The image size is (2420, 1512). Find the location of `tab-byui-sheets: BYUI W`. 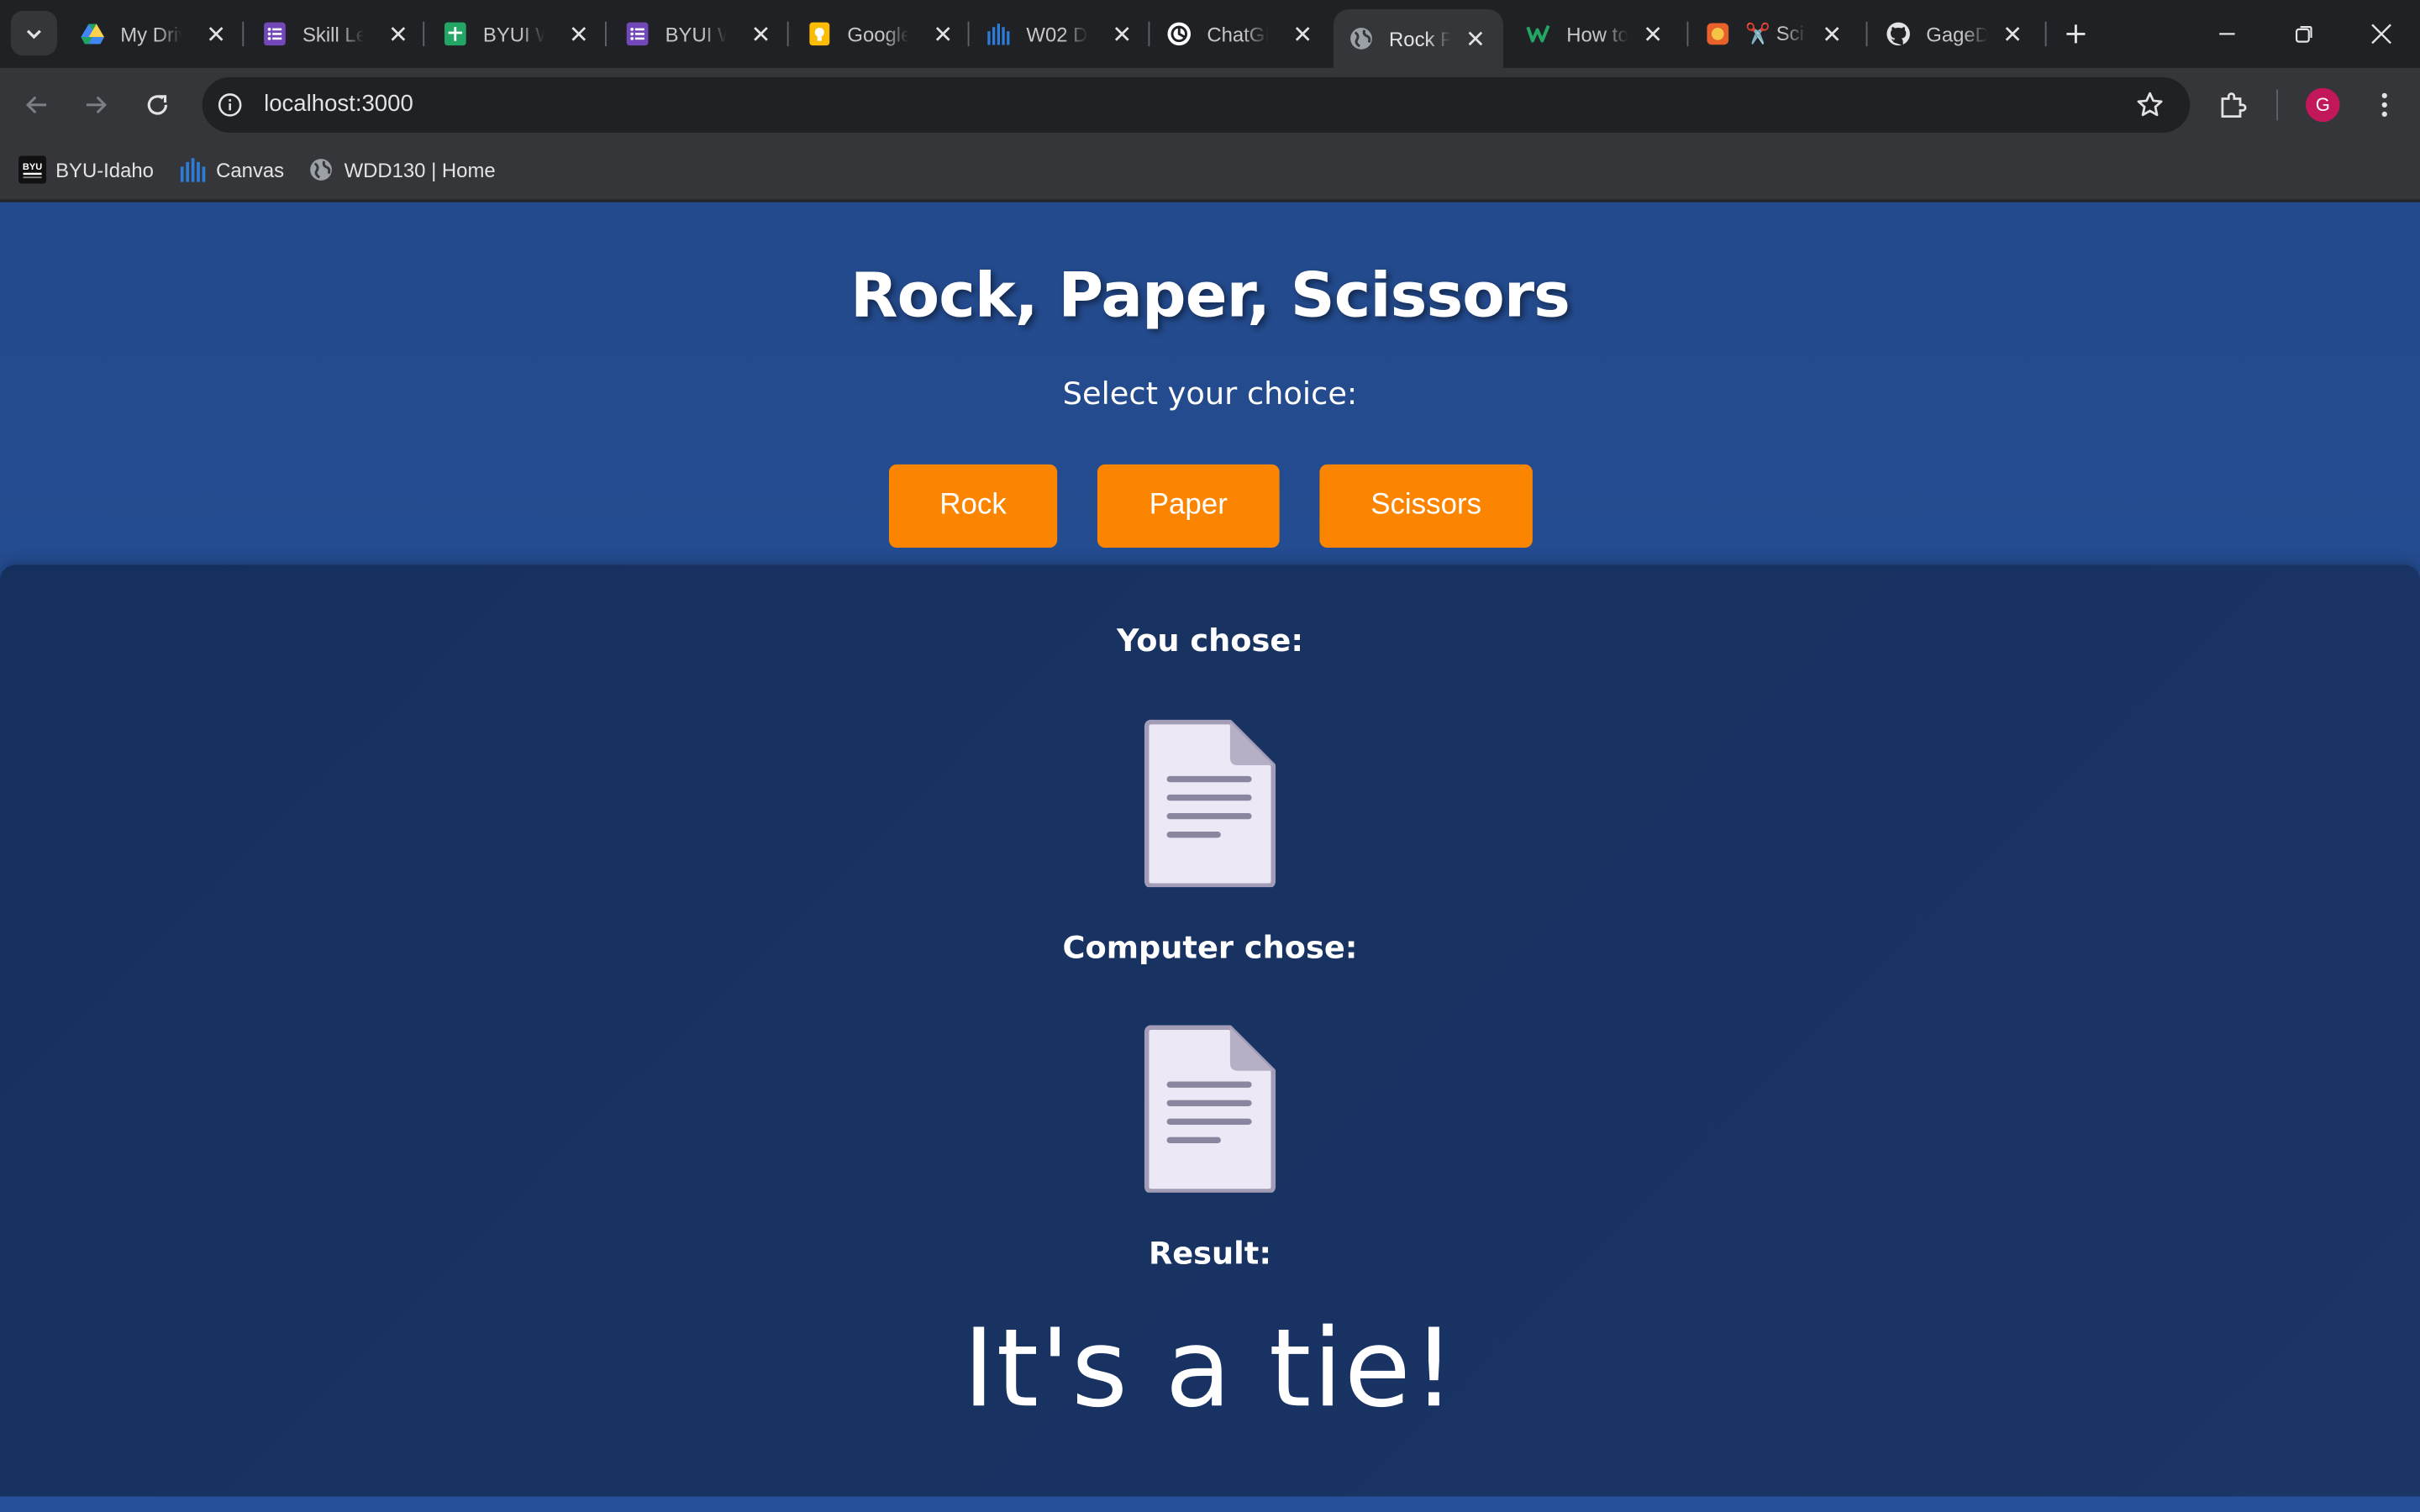

tab-byui-sheets: BYUI W is located at coordinates (517, 34).